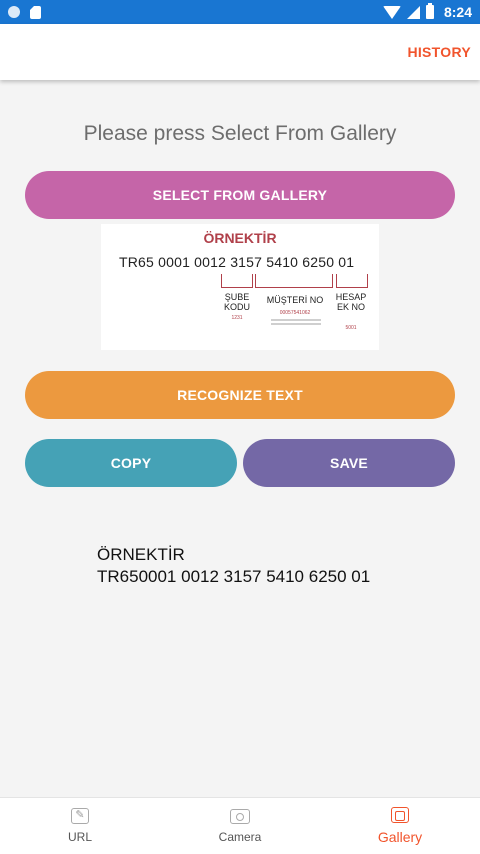  I want to click on recognized-text: ÖRNEKTİR TR650001 0012 3157 5410 6250 01, so click(233, 566).